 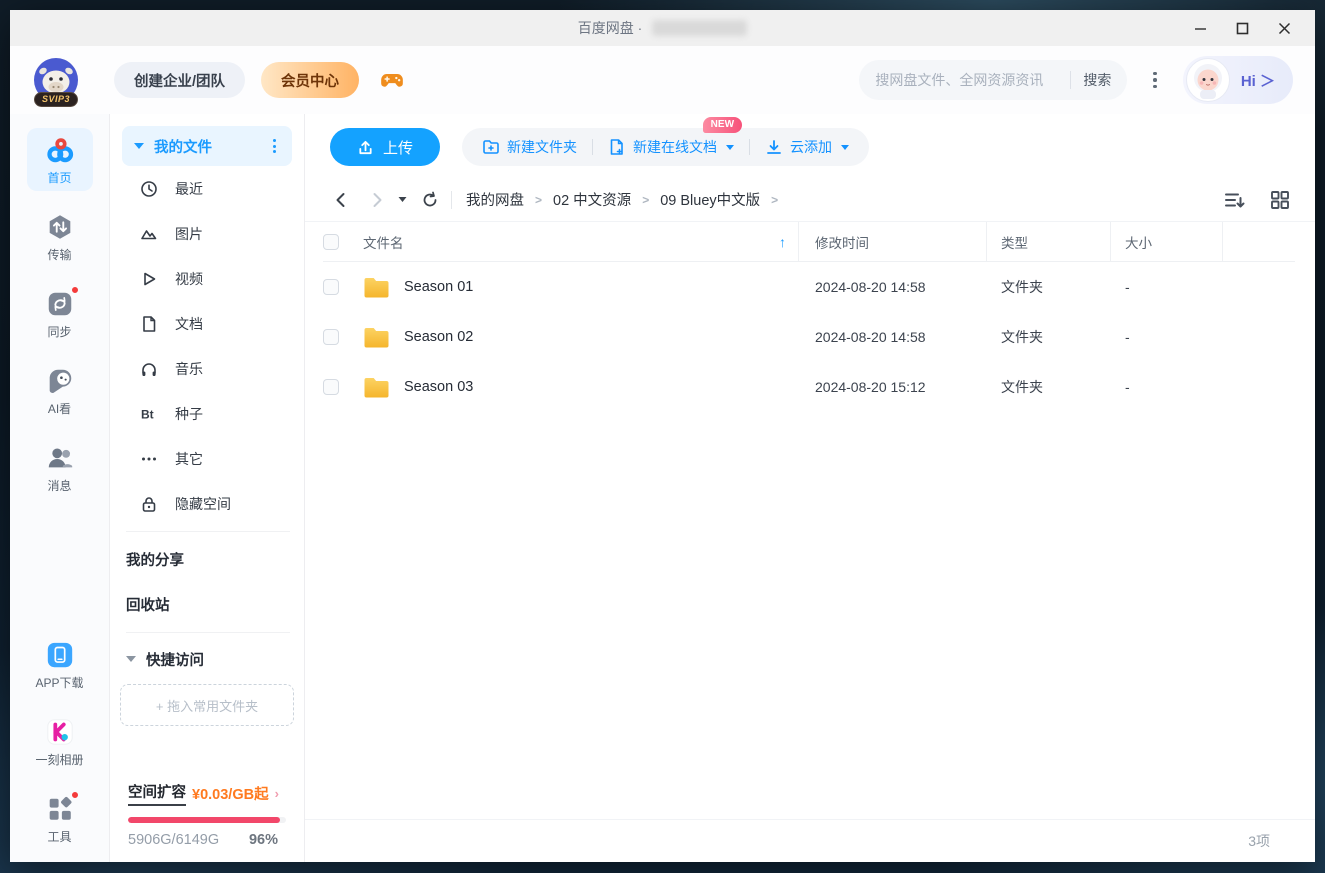 I want to click on file-name: Season 01, so click(x=438, y=287).